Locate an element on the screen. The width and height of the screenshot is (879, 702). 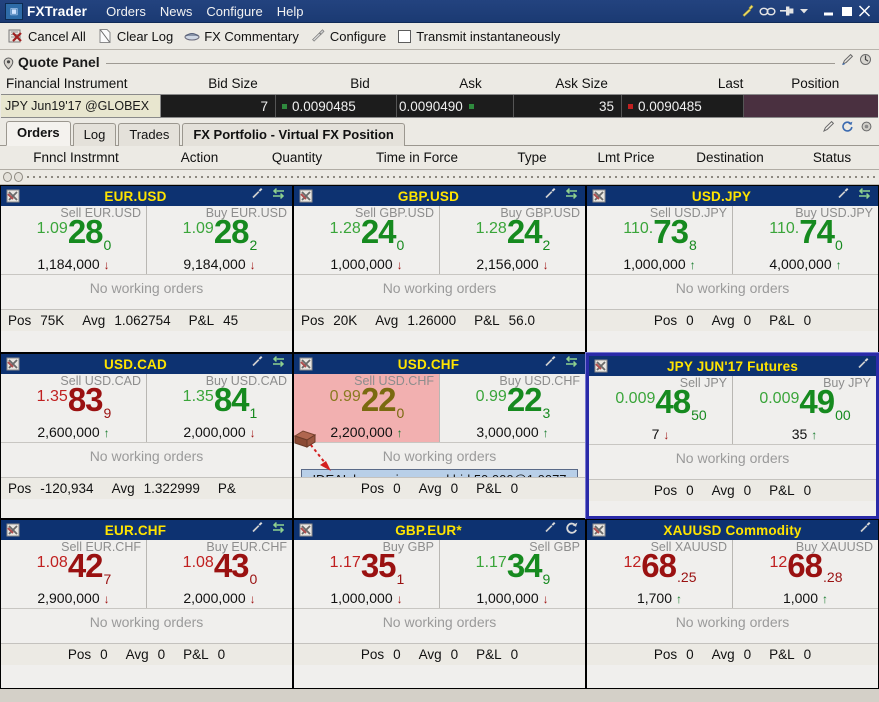
buy-side: Buy XAUUSD 12 68.28 1,000 ↑ is located at coordinates (805, 574).